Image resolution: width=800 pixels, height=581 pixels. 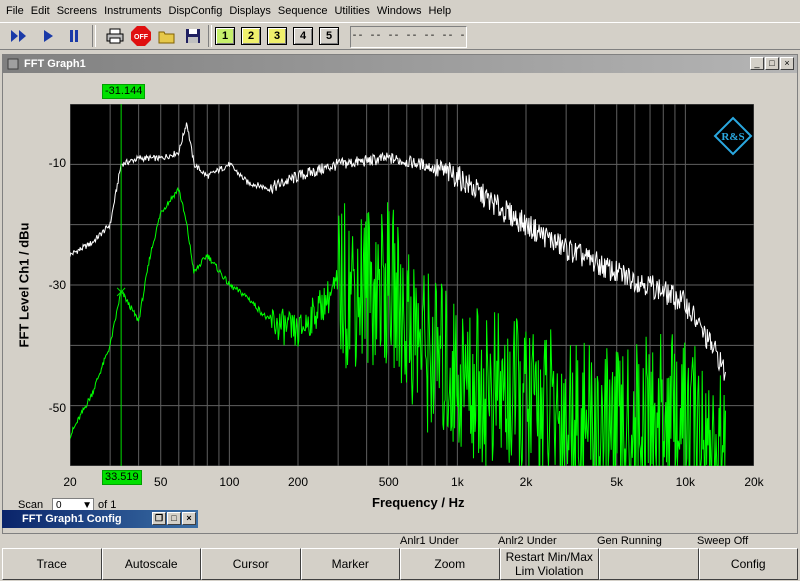 I want to click on menu-item-displays: Displays, so click(x=250, y=11).